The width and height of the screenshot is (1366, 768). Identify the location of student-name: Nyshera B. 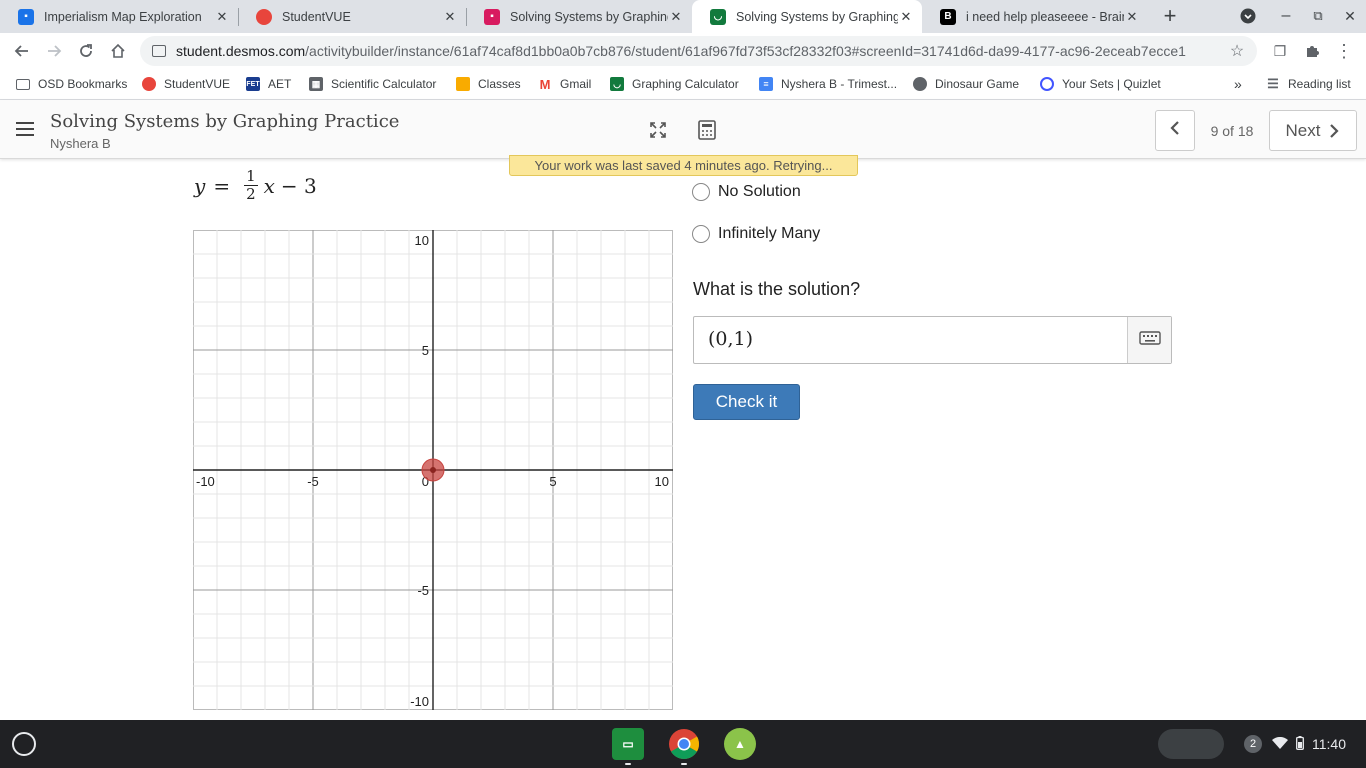
(80, 143).